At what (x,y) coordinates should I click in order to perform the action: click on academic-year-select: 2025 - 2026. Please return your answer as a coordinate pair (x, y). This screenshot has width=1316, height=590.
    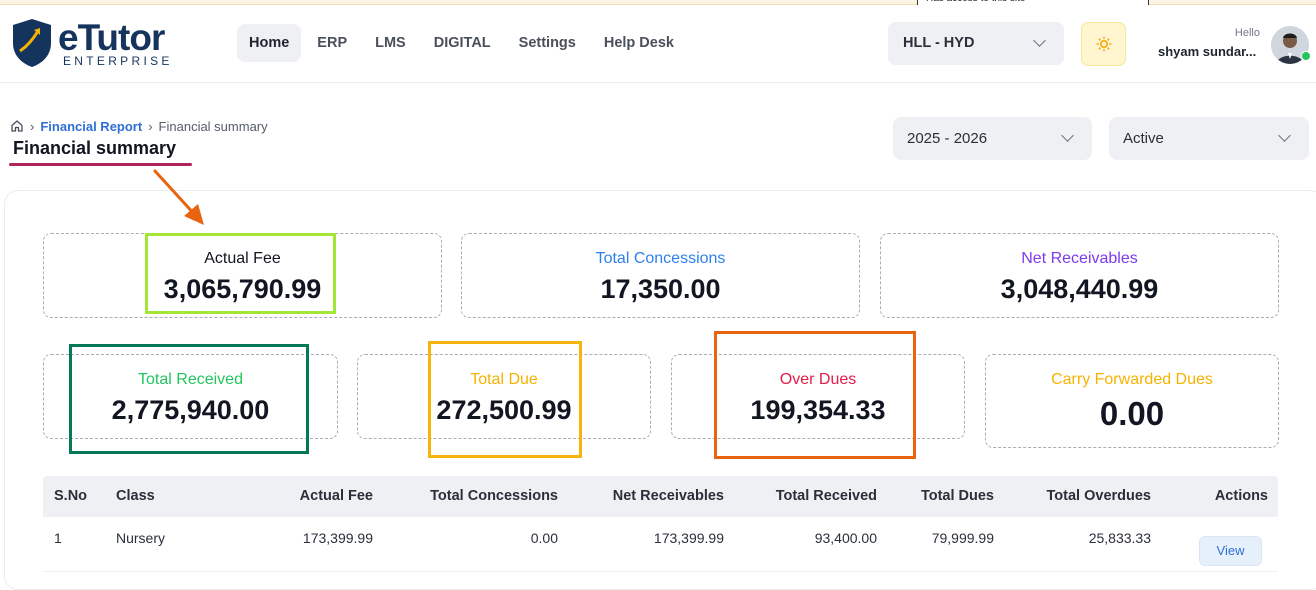
    Looking at the image, I should click on (992, 138).